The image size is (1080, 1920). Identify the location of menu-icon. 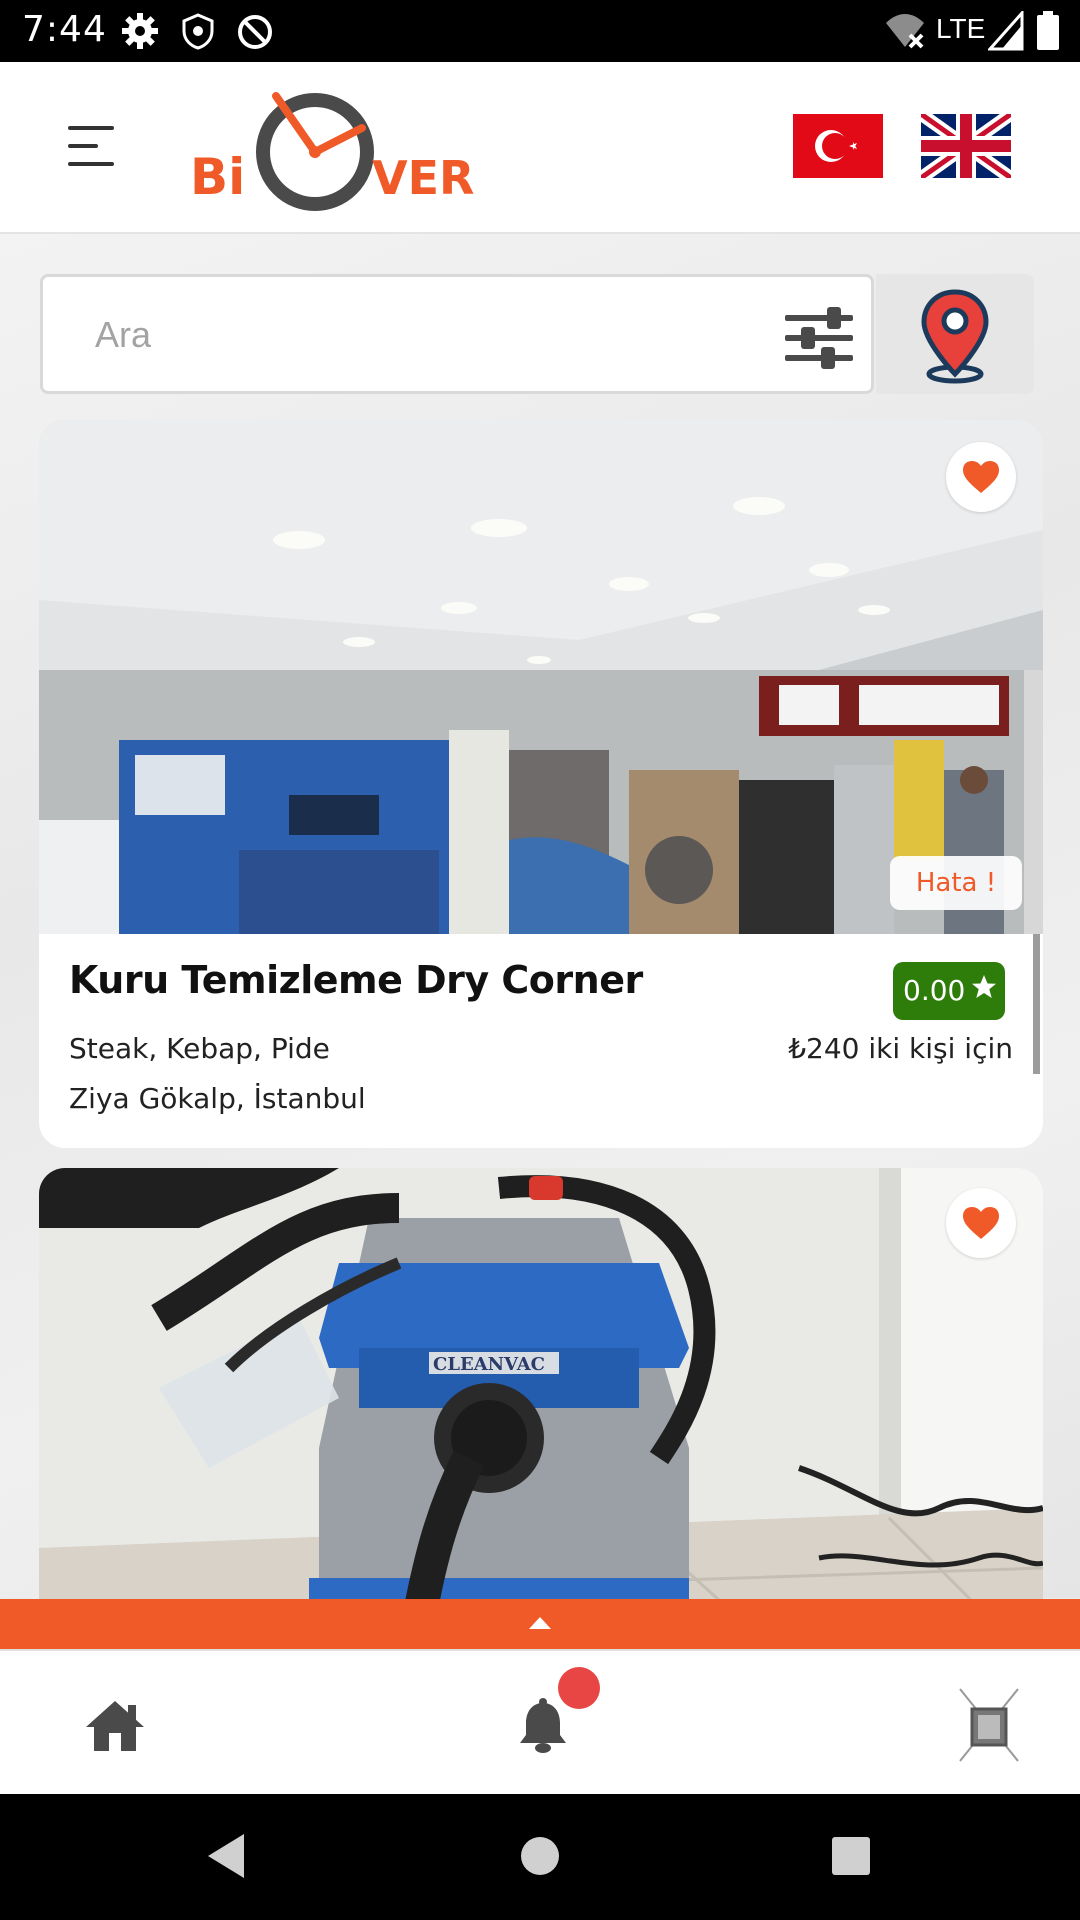
(91, 128).